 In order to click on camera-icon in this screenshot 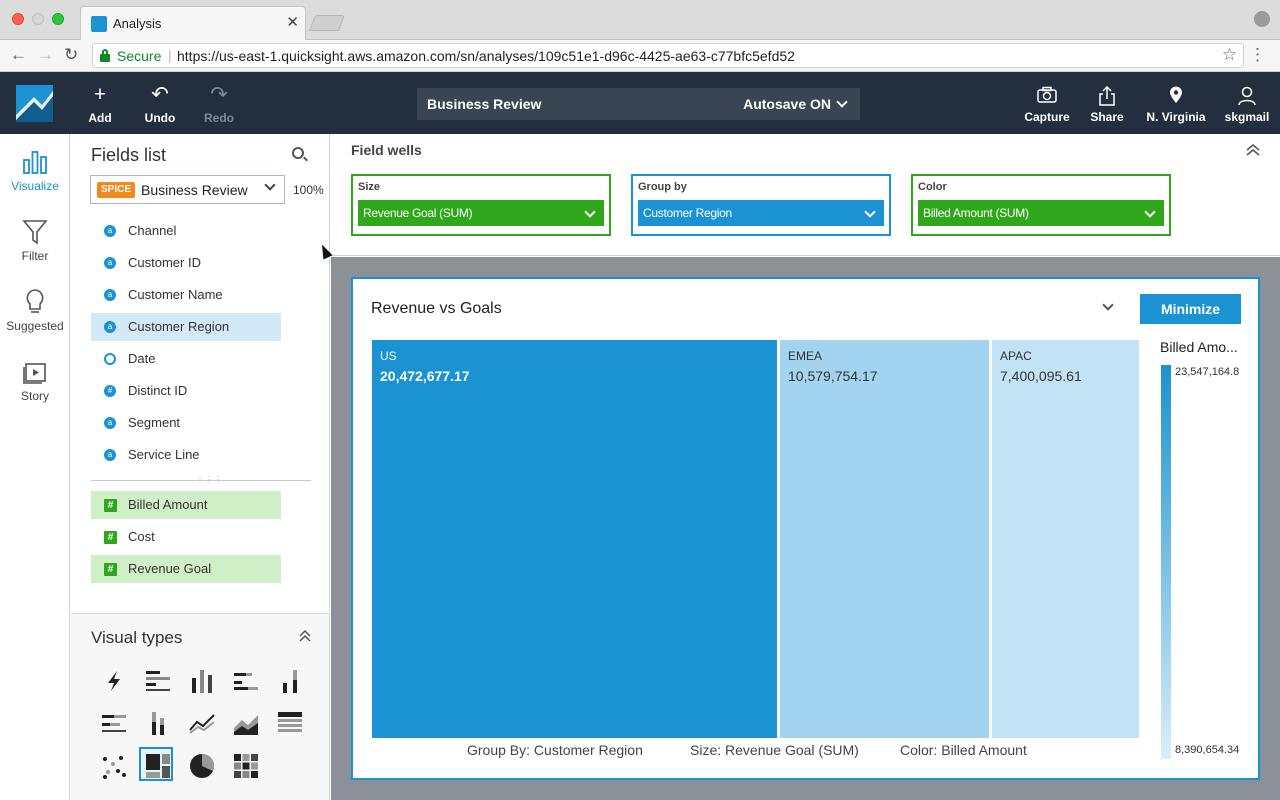, I will do `click(1047, 97)`.